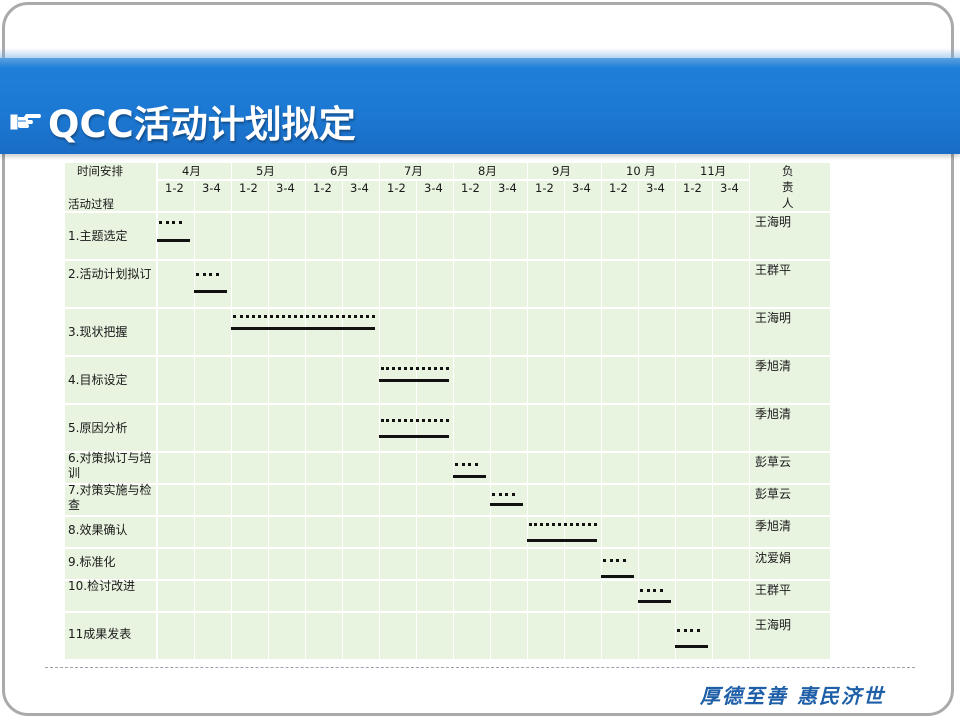 The image size is (960, 720). What do you see at coordinates (773, 558) in the screenshot?
I see `responsible-person: 沈爱娟` at bounding box center [773, 558].